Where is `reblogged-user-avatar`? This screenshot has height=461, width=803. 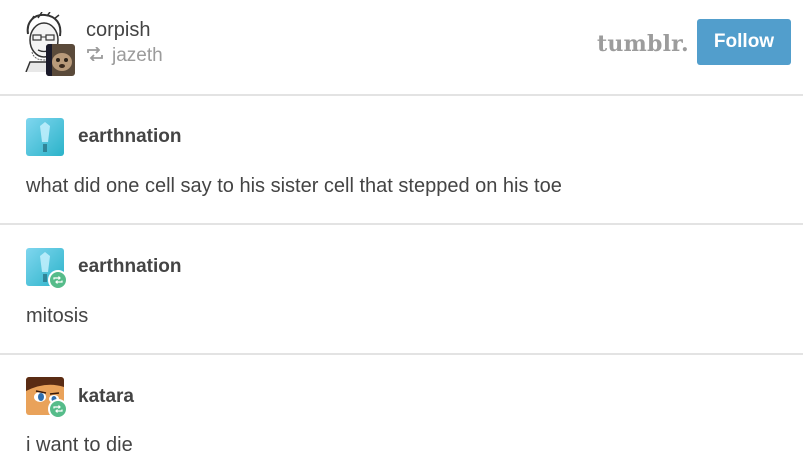 reblogged-user-avatar is located at coordinates (60, 60).